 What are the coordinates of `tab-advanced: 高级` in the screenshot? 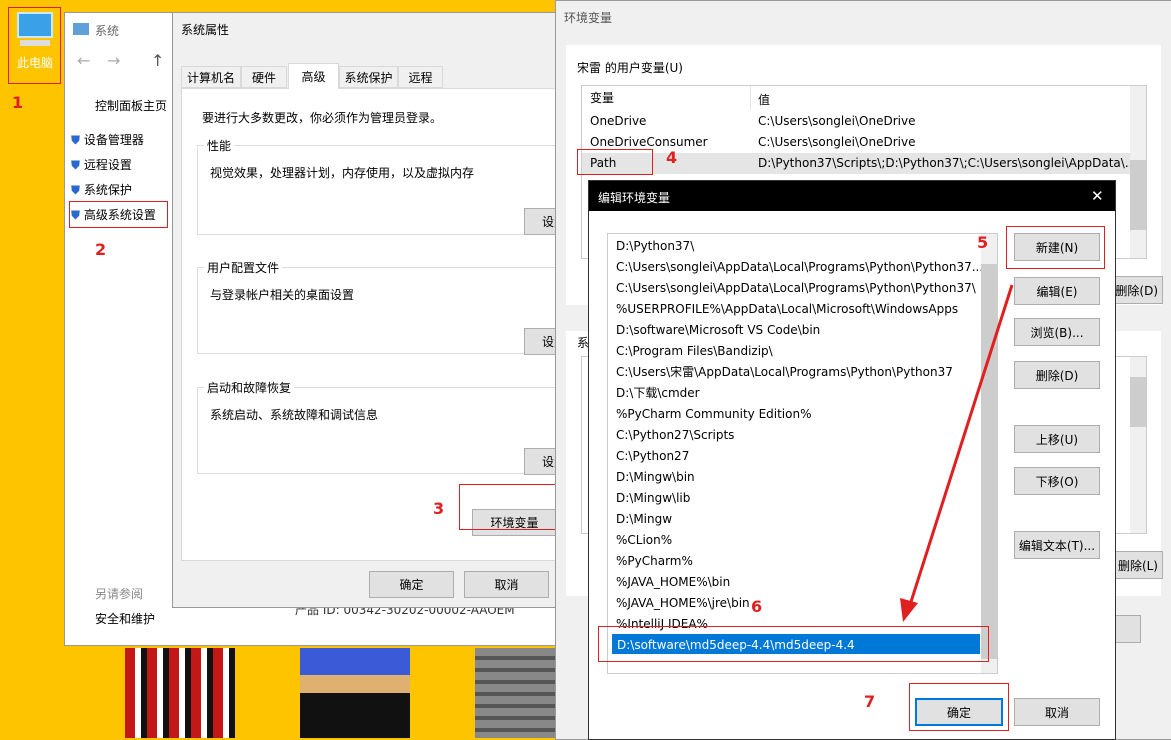 It's located at (313, 76).